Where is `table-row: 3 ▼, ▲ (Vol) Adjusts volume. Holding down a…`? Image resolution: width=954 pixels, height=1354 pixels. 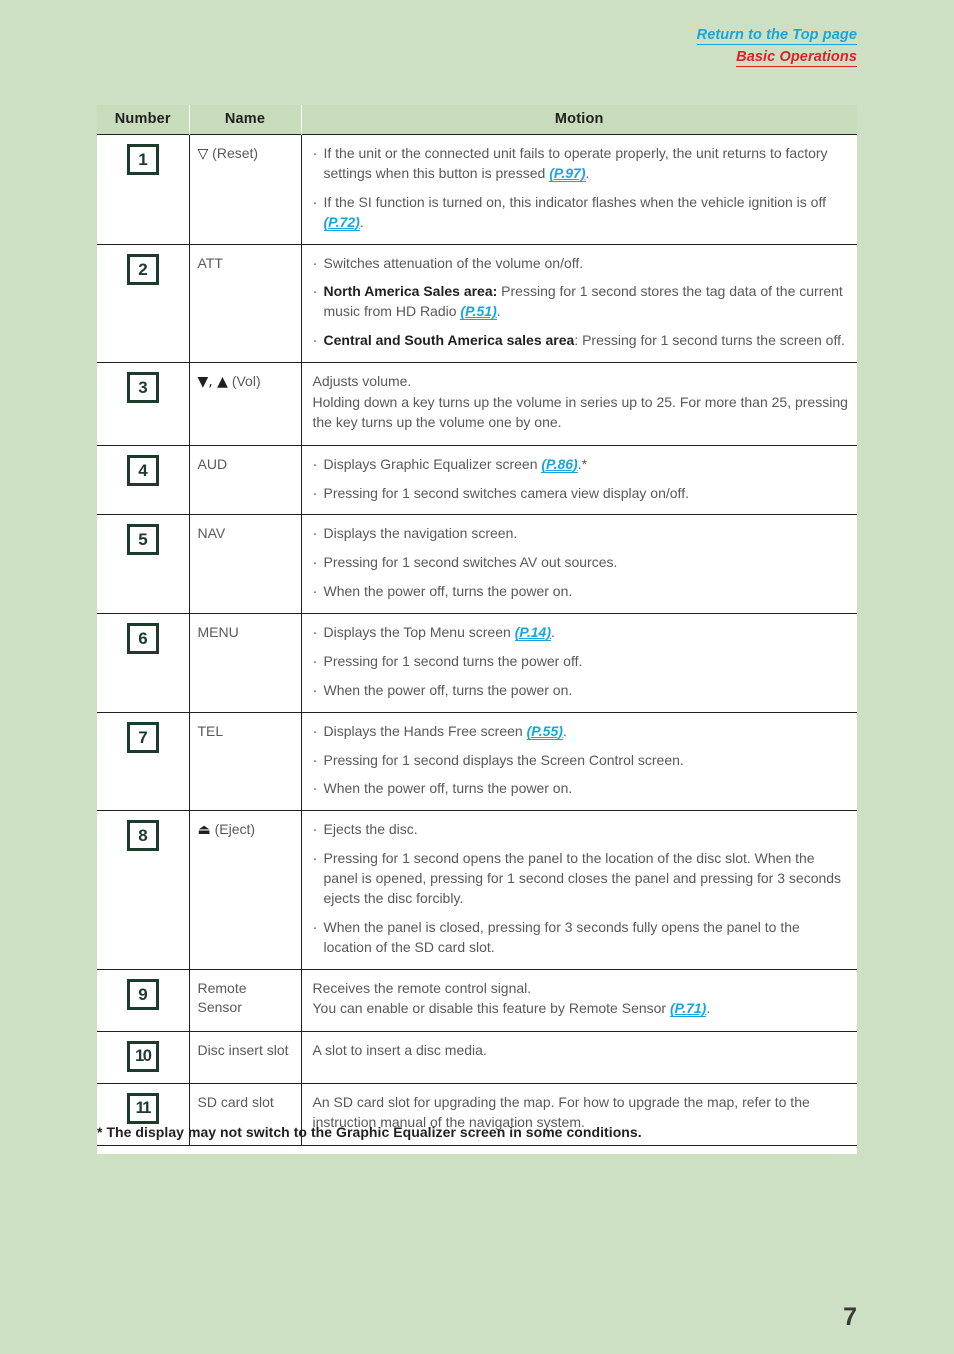 table-row: 3 ▼, ▲ (Vol) Adjusts volume. Holding down a… is located at coordinates (477, 404).